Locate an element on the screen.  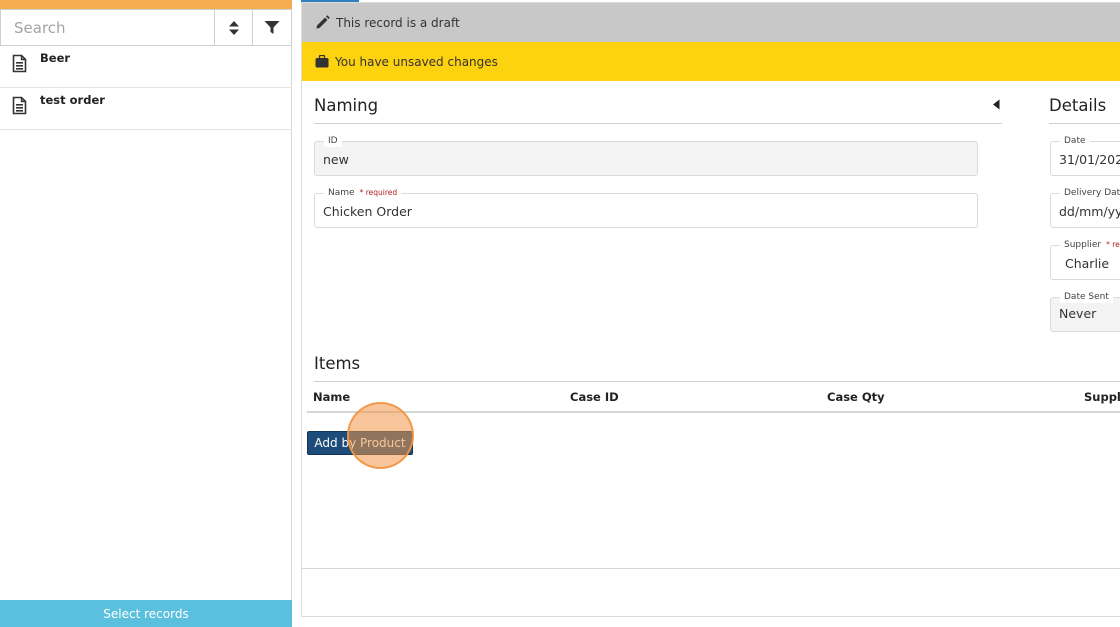
date-field: Date 31/01/2025 is located at coordinates (1085, 155).